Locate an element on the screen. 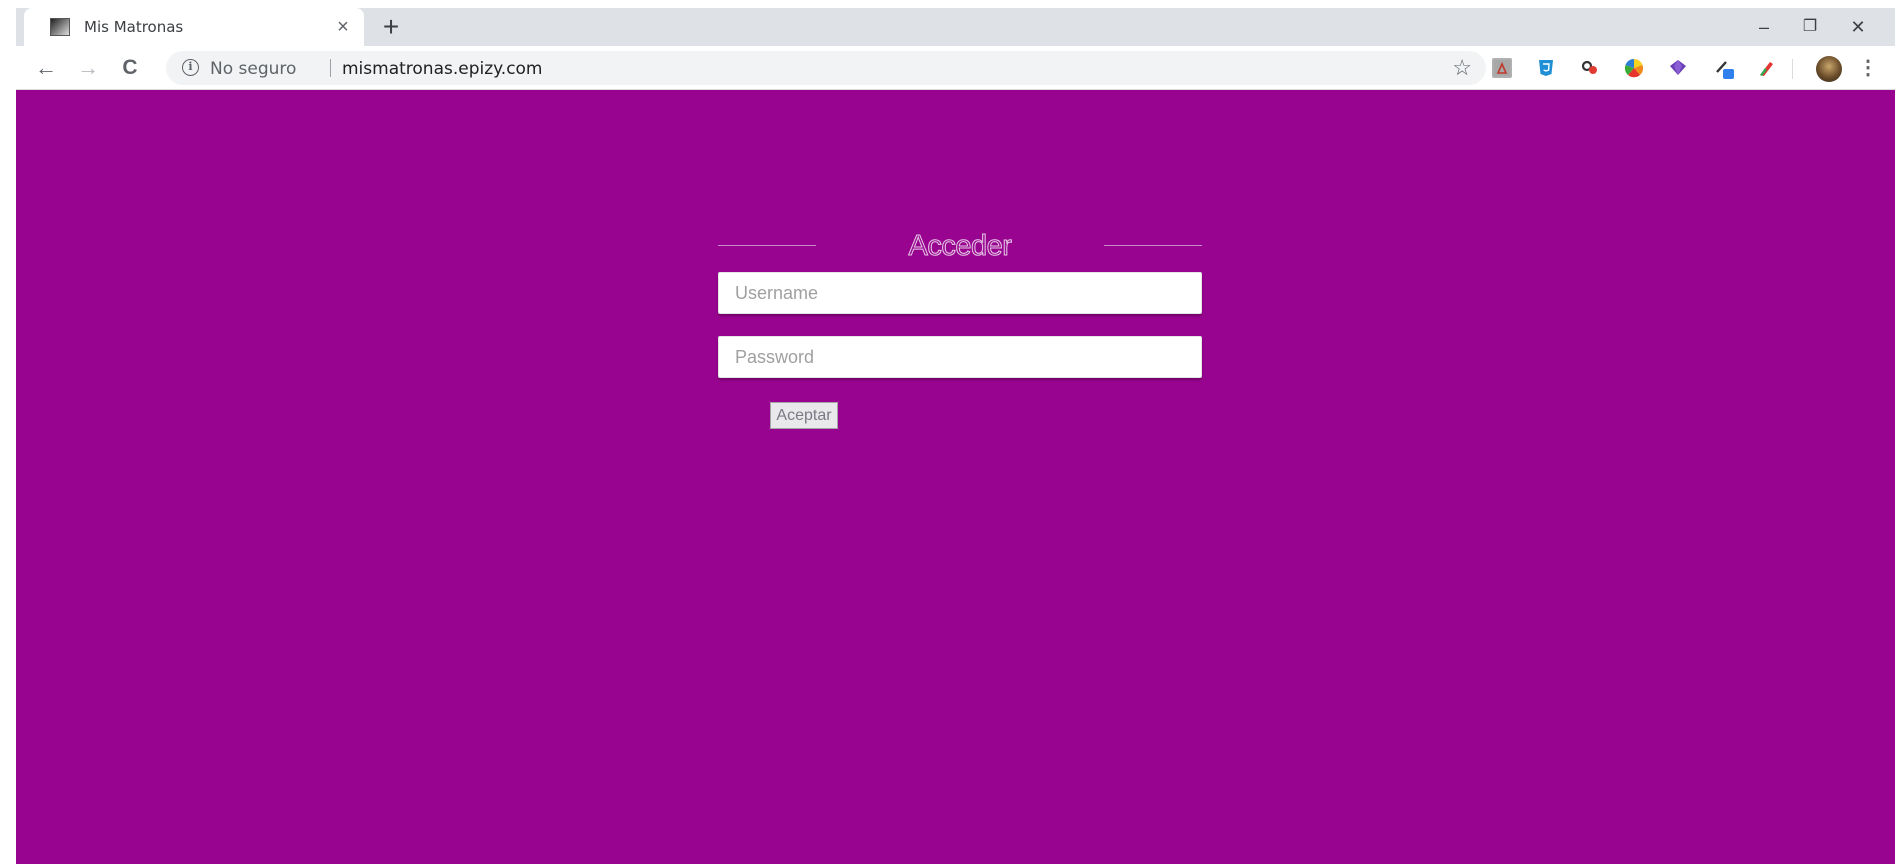 The image size is (1895, 864). window-close-icon: ✕ is located at coordinates (1858, 27).